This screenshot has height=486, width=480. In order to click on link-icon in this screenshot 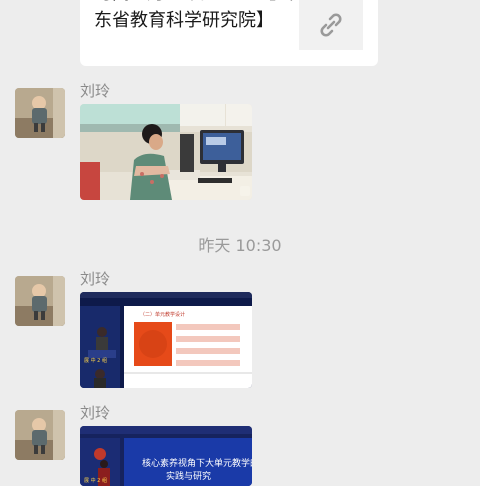, I will do `click(331, 25)`.